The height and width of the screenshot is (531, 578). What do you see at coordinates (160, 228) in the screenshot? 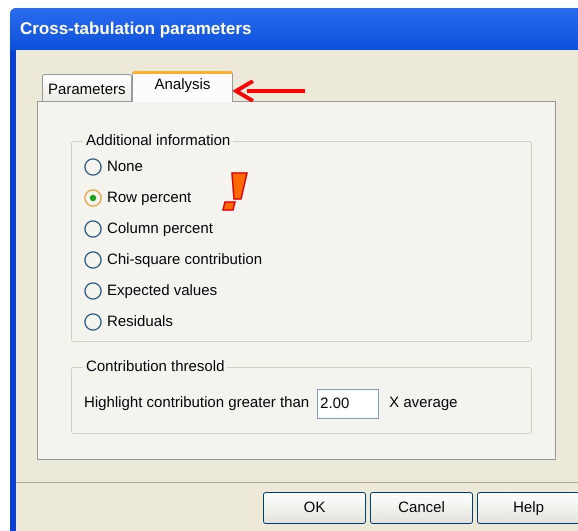
I see `option-label: Column percent` at bounding box center [160, 228].